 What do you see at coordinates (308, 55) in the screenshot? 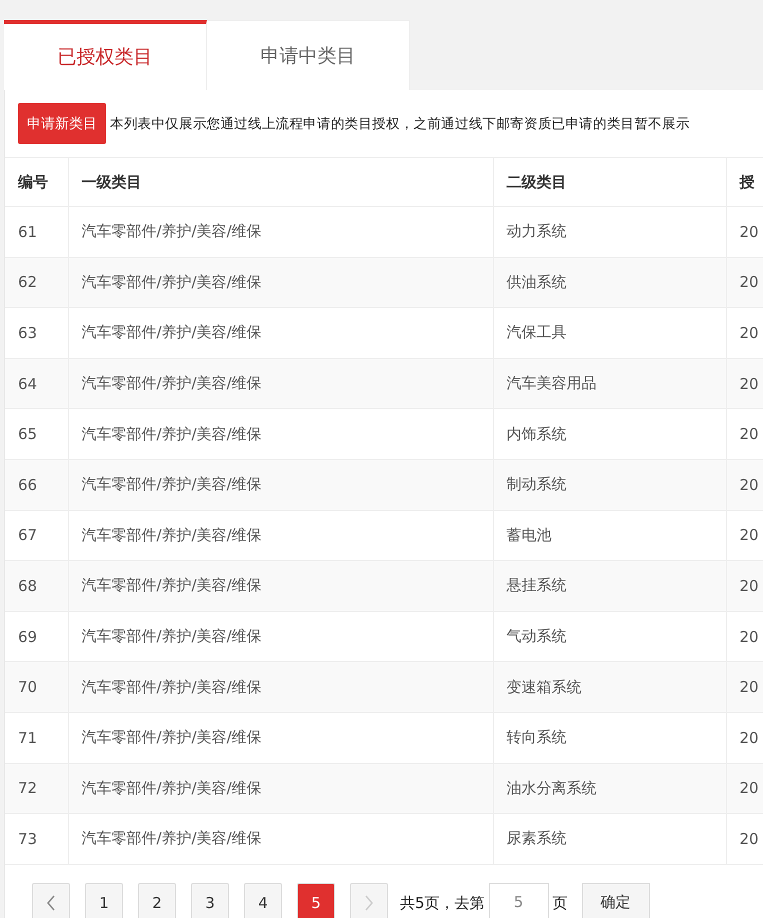
I see `tab: 申请中类目` at bounding box center [308, 55].